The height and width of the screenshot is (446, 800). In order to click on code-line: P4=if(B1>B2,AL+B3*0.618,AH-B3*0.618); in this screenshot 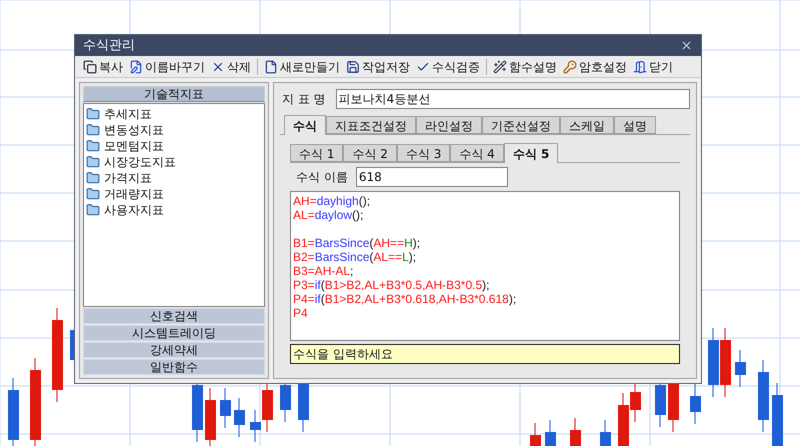, I will do `click(404, 299)`.